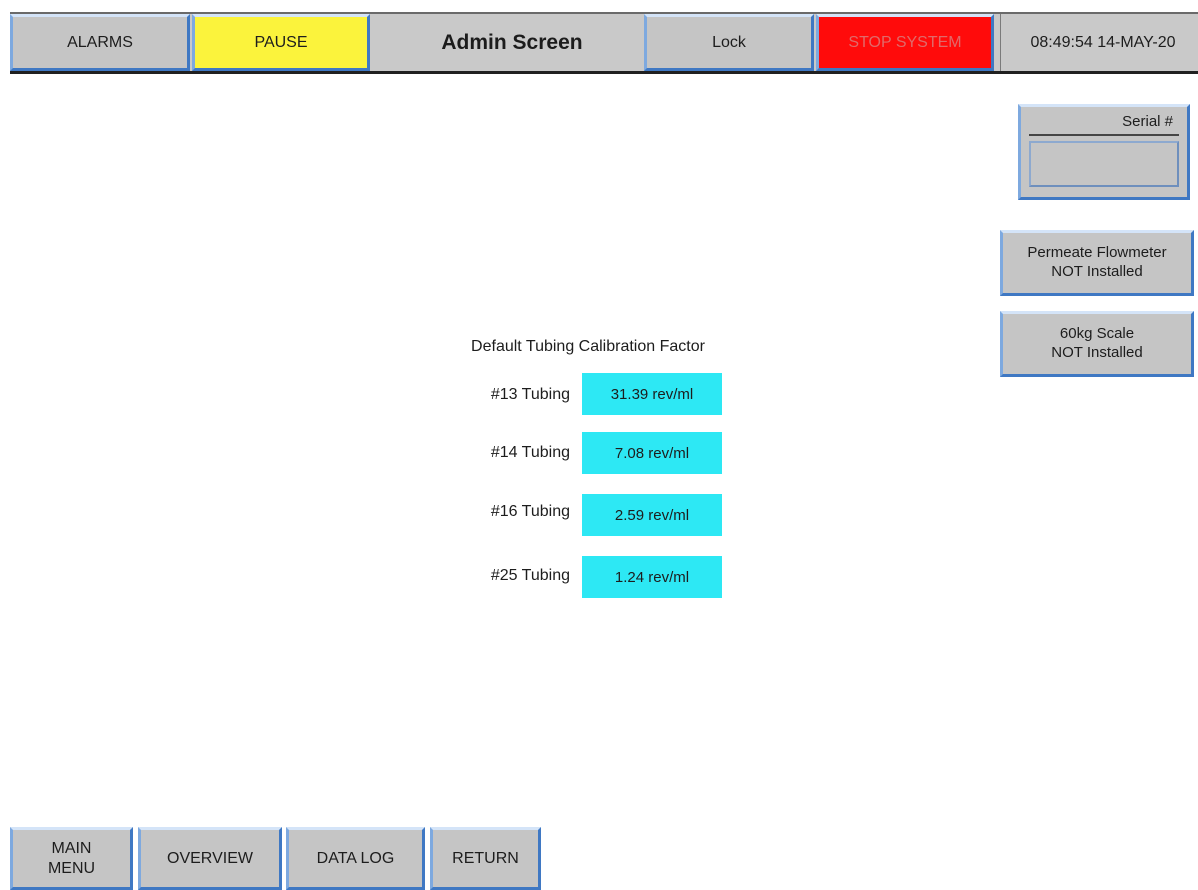 The height and width of the screenshot is (890, 1198). Describe the element at coordinates (530, 394) in the screenshot. I see `tubing-13-label: #13 Tubing` at that location.